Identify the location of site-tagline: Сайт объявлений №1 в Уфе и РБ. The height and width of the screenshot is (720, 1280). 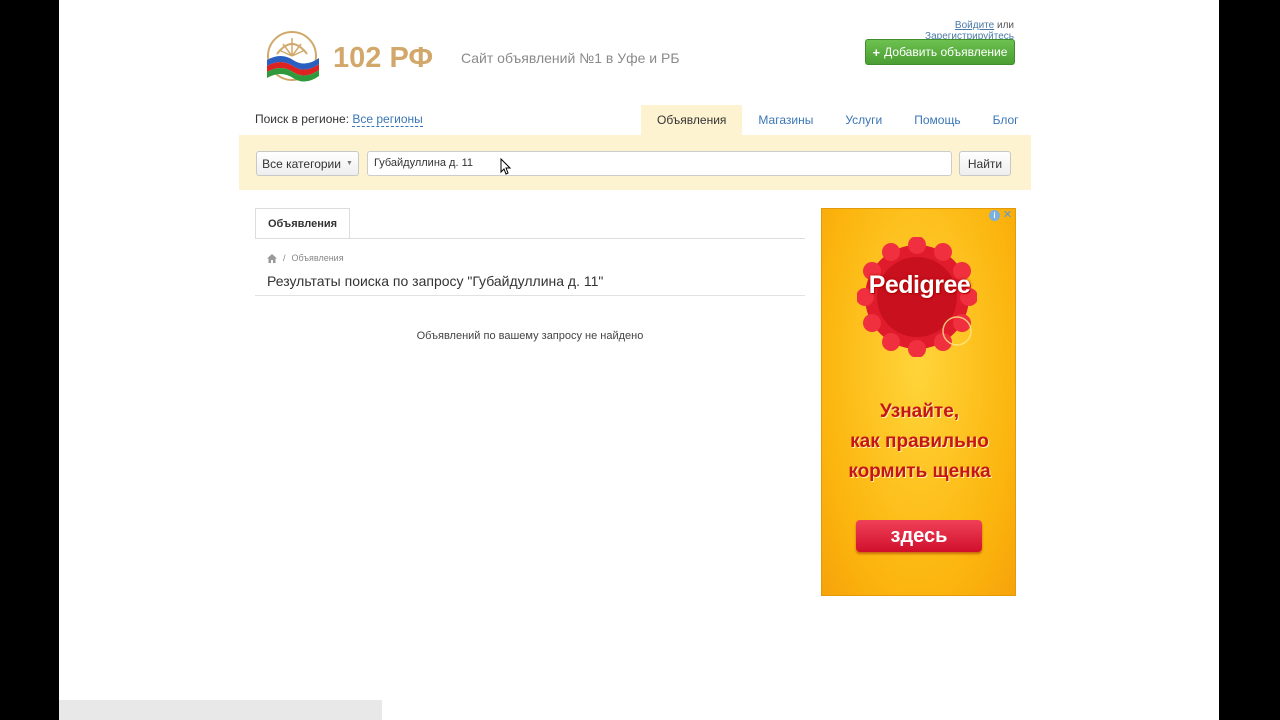
(570, 58).